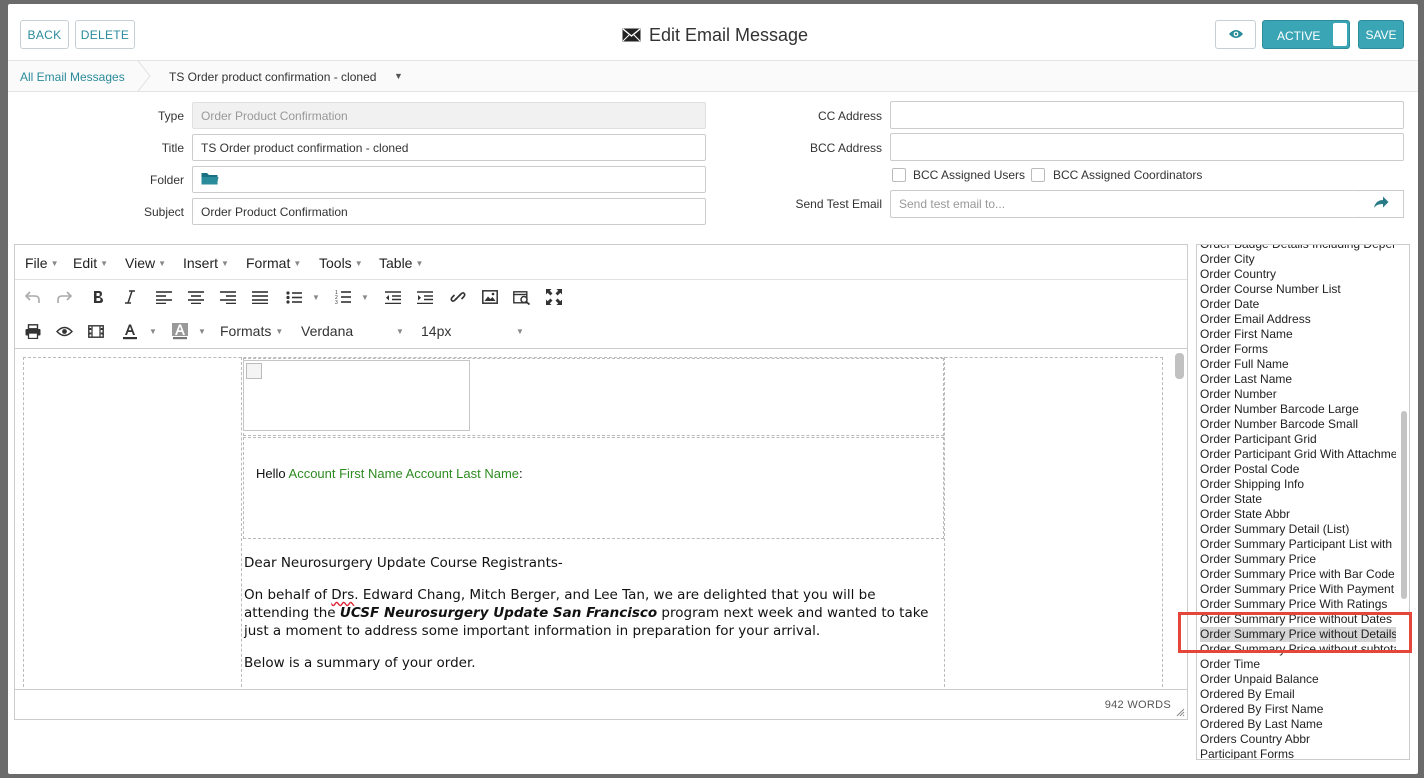 The image size is (1424, 778). Describe the element at coordinates (425, 297) in the screenshot. I see `indent-icon` at that location.